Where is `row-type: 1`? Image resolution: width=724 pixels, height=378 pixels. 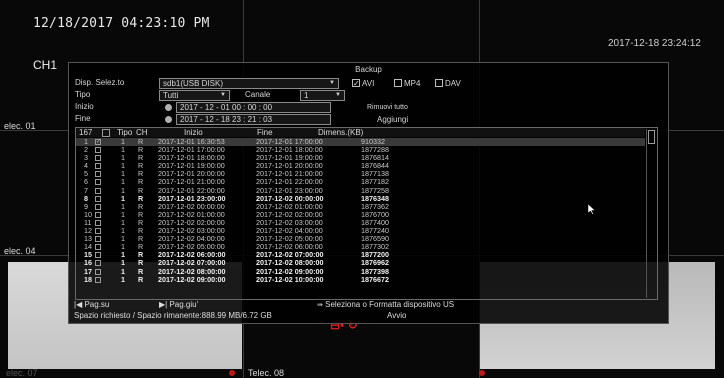 row-type: 1 is located at coordinates (123, 279).